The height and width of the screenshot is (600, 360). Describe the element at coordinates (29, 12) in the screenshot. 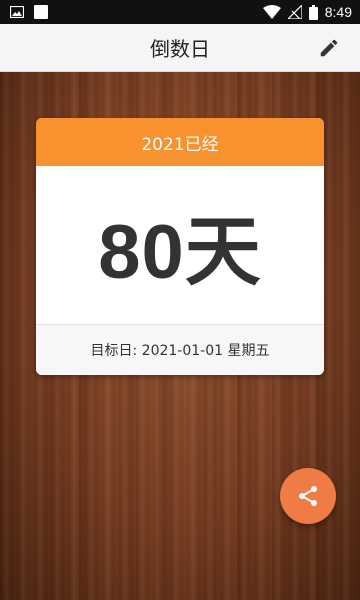

I see `status-left` at that location.